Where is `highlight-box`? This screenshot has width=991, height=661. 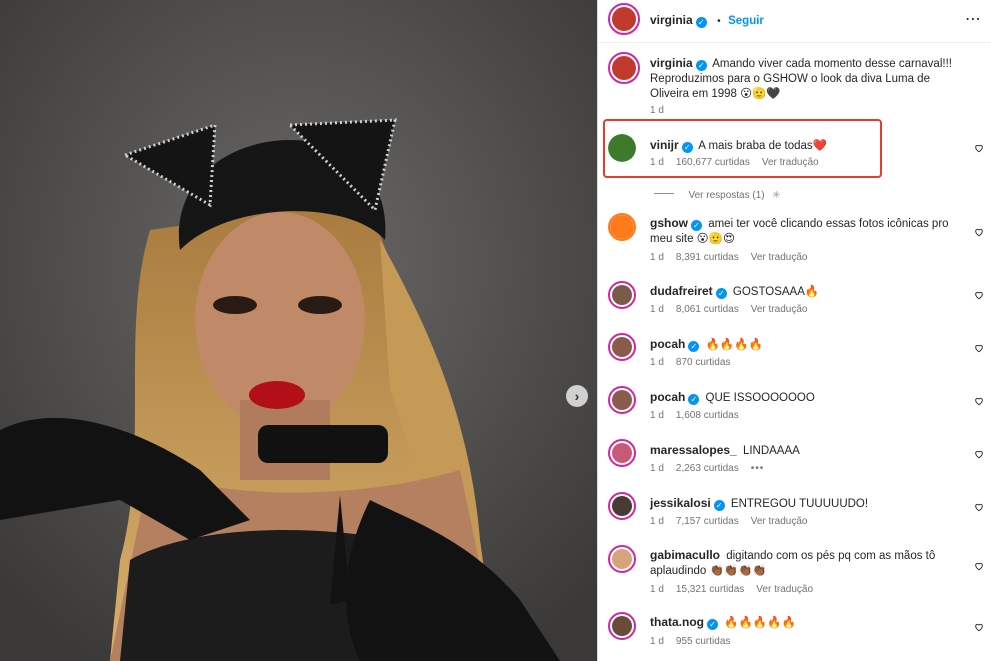 highlight-box is located at coordinates (742, 148).